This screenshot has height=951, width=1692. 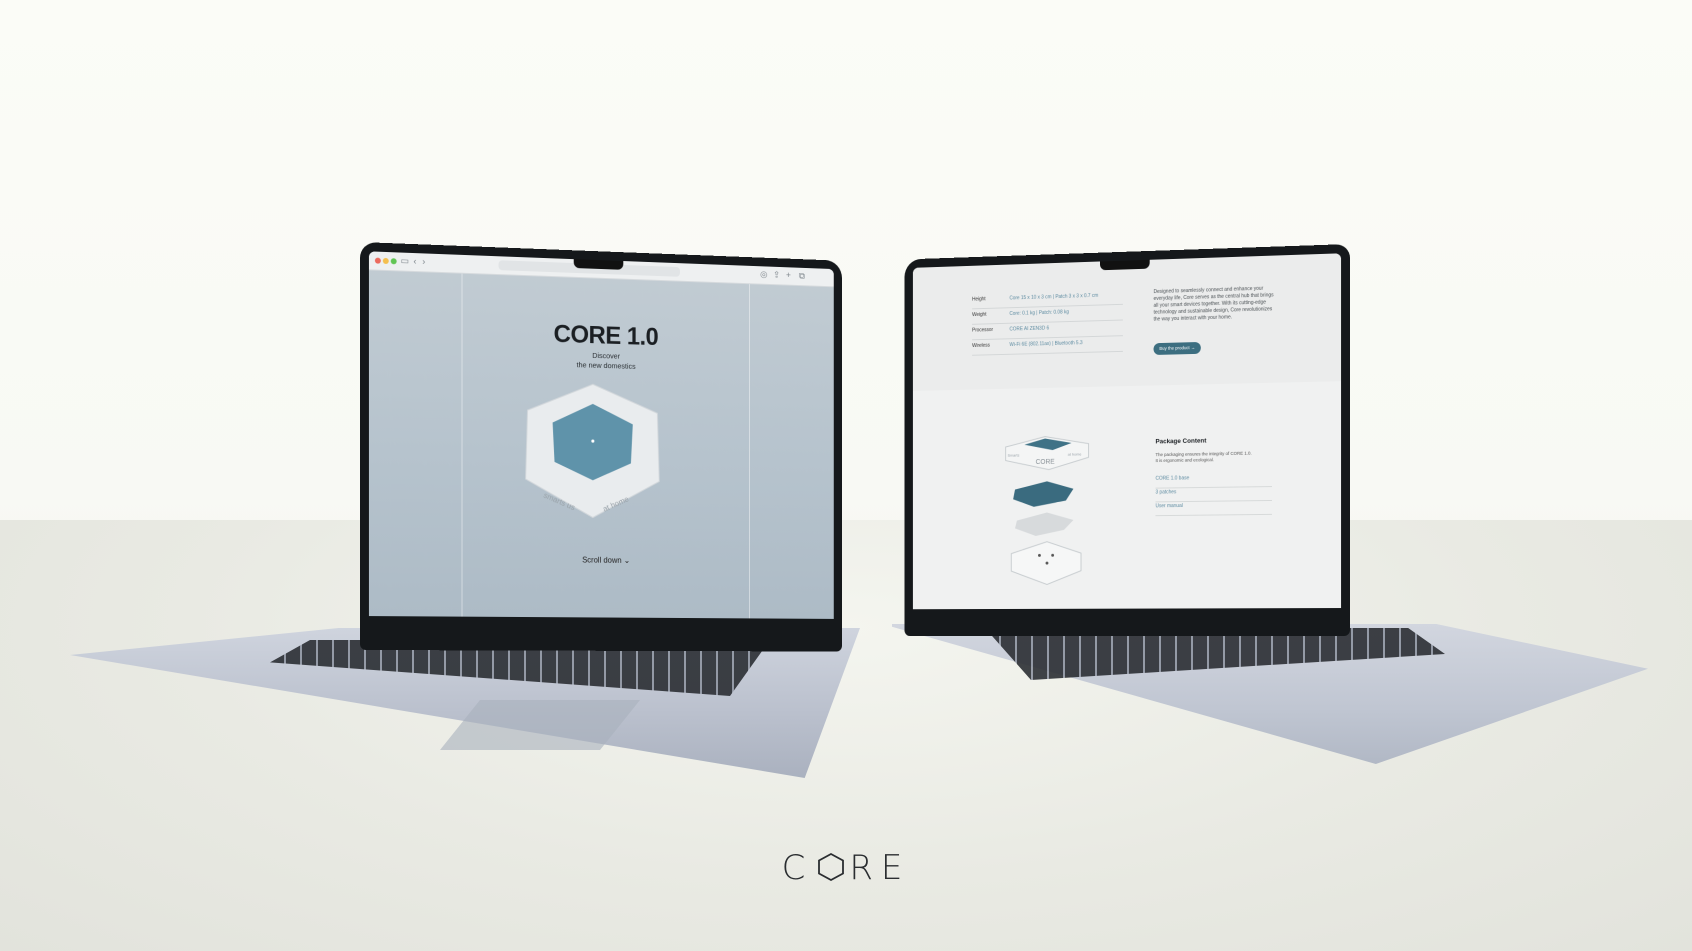 What do you see at coordinates (1045, 462) in the screenshot?
I see `box-label: CORE` at bounding box center [1045, 462].